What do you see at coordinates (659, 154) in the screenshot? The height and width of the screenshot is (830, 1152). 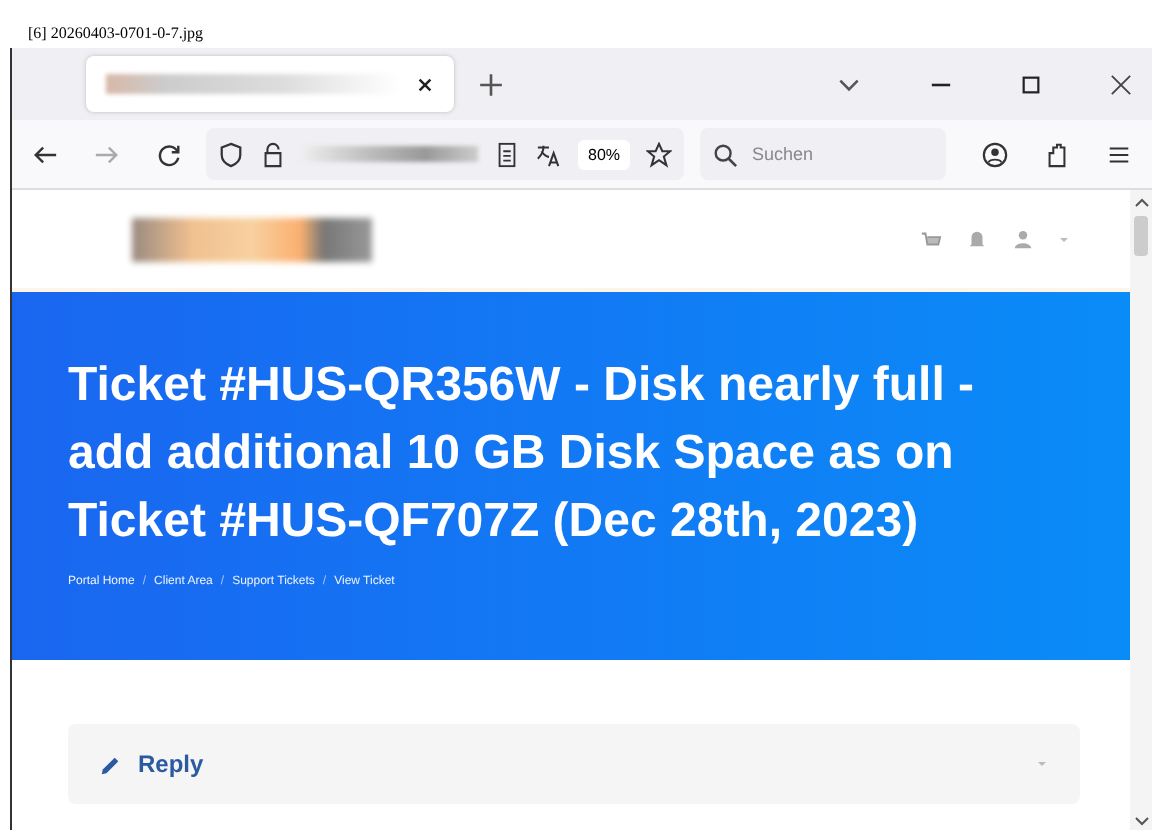 I see `star-icon` at bounding box center [659, 154].